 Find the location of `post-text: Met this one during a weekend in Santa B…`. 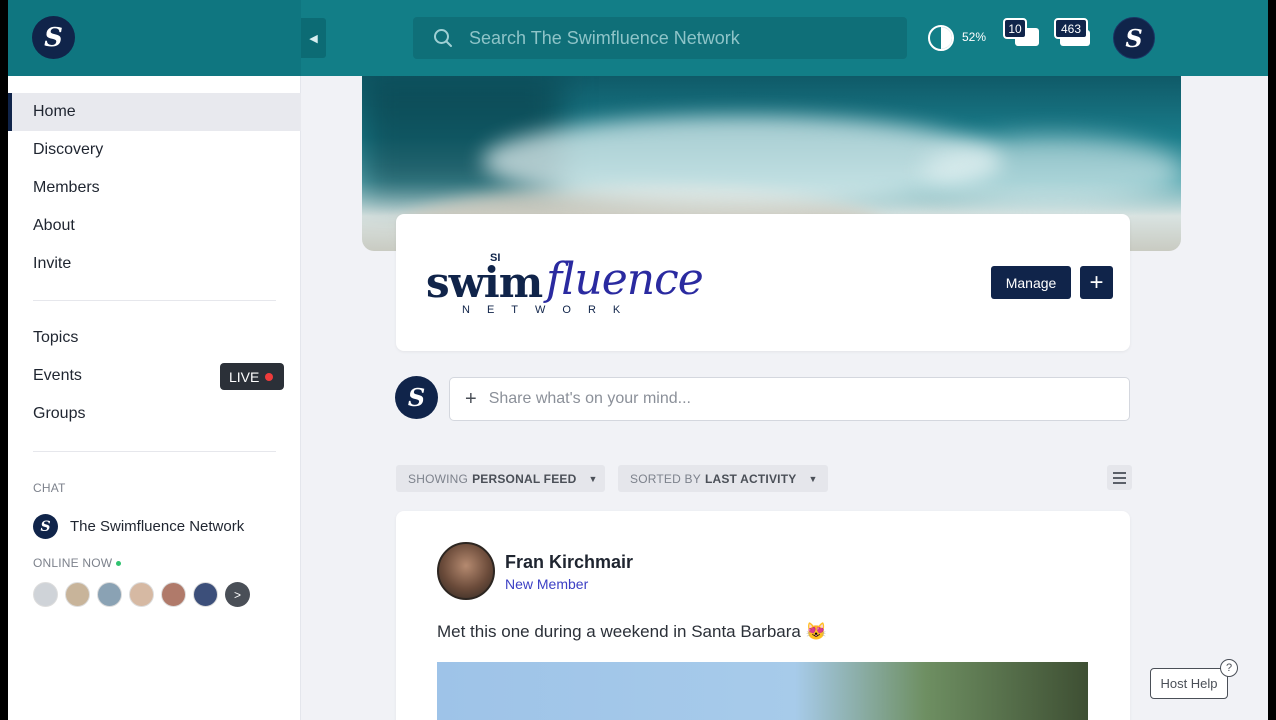

post-text: Met this one during a weekend in Santa B… is located at coordinates (632, 631).